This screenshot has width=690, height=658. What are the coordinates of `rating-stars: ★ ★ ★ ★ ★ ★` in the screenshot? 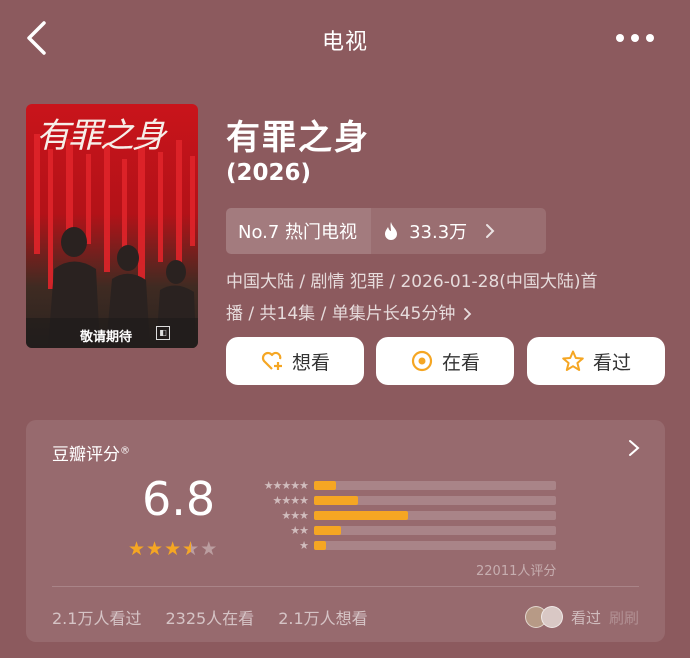 It's located at (172, 549).